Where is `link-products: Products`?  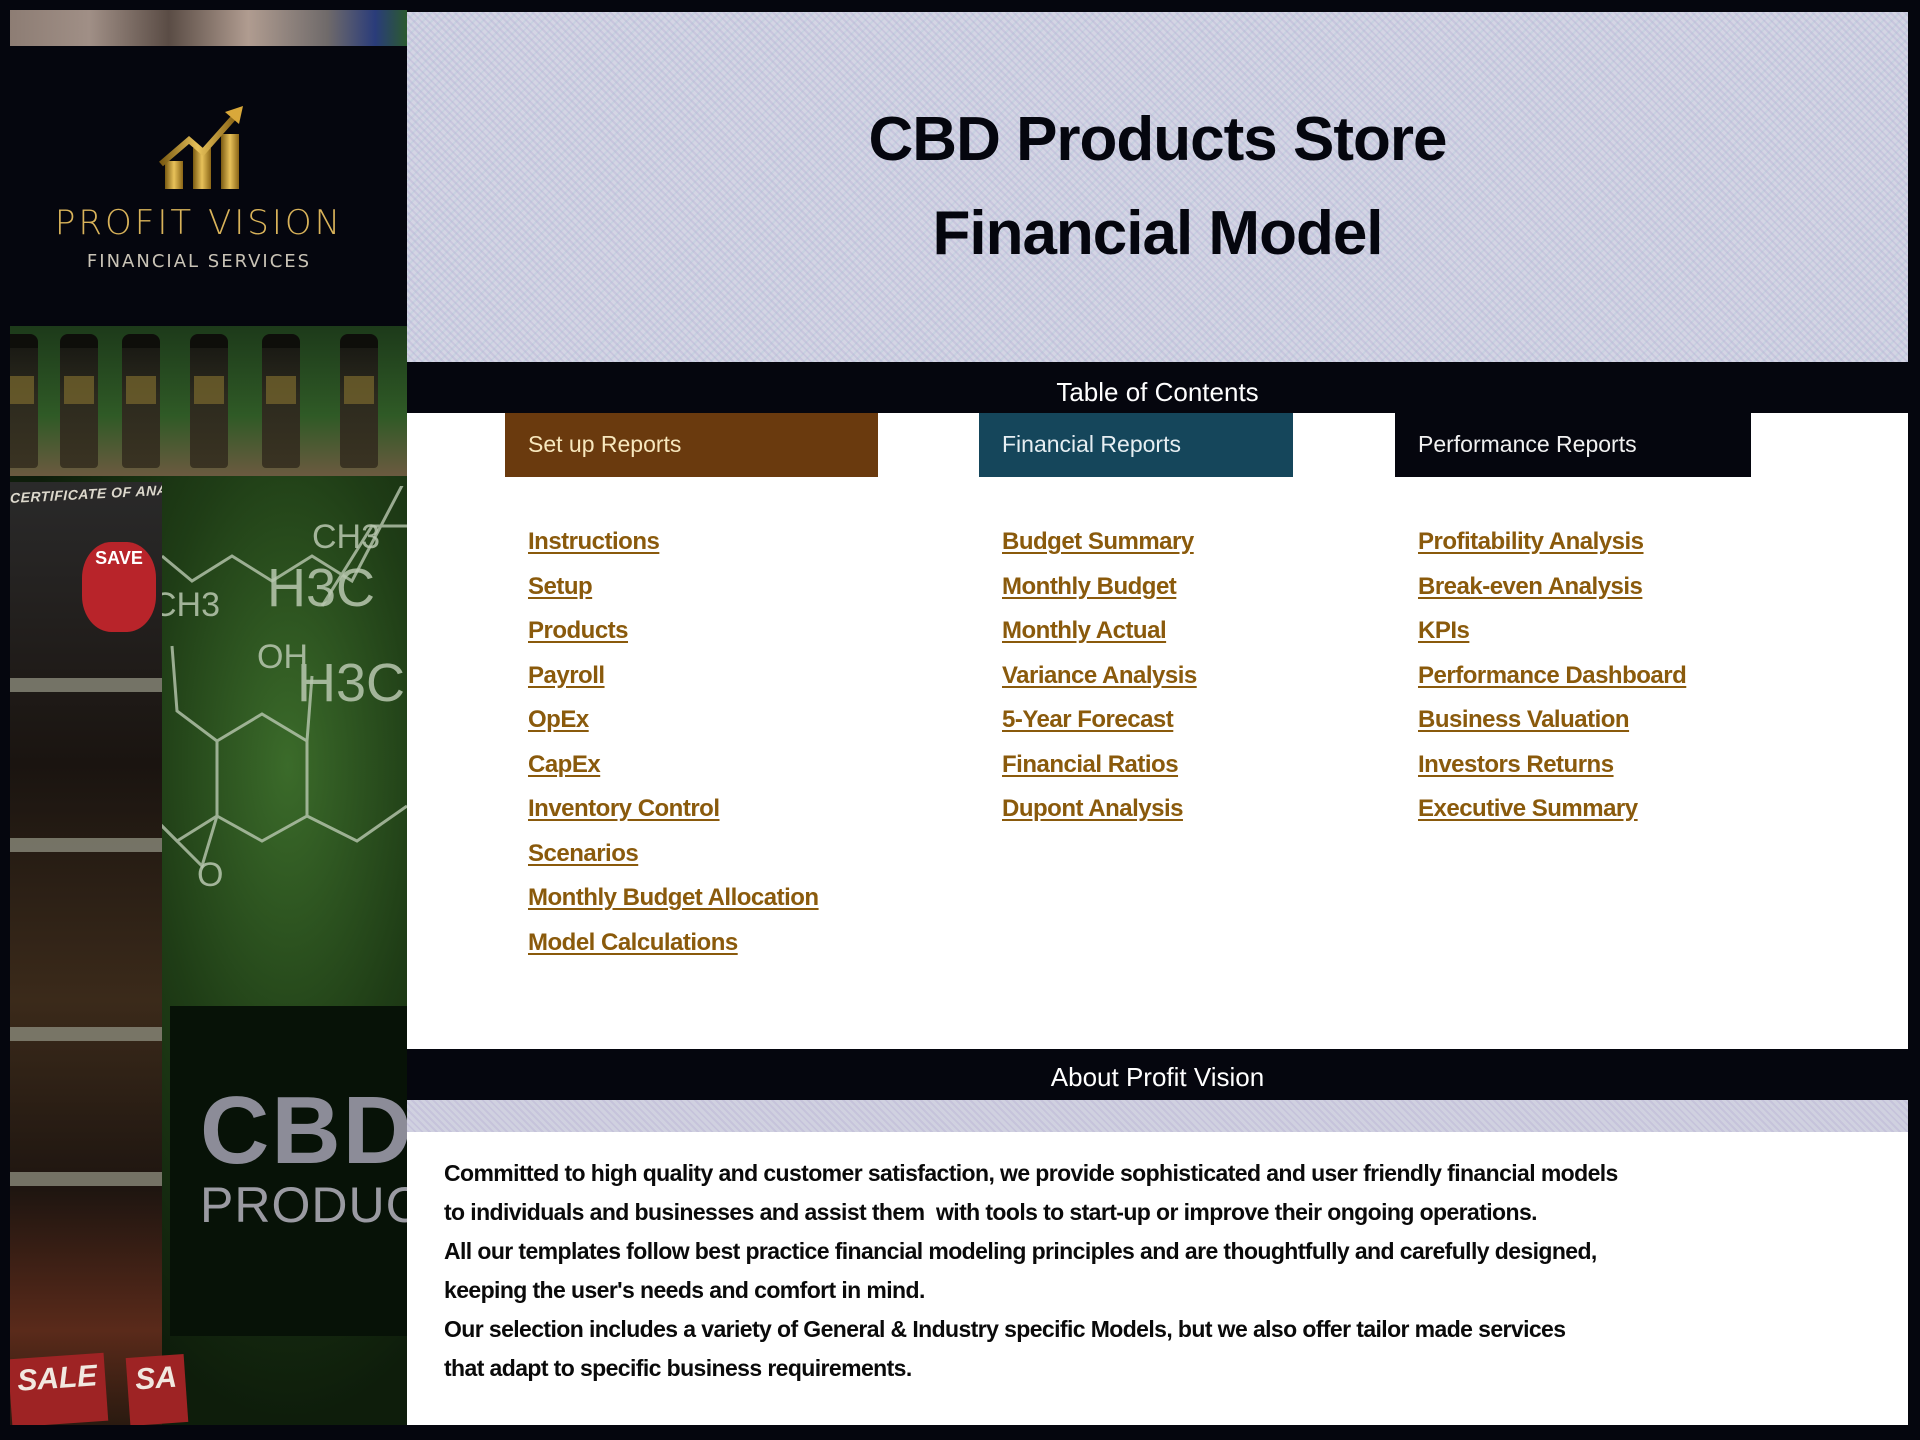
link-products: Products is located at coordinates (578, 630).